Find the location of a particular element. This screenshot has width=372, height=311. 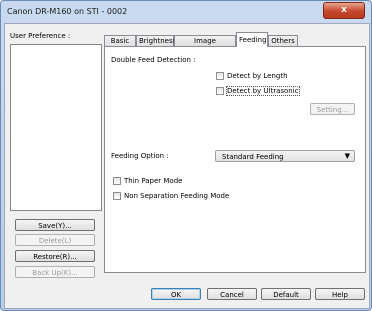

tab-image-processing: Image processing is located at coordinates (205, 45).